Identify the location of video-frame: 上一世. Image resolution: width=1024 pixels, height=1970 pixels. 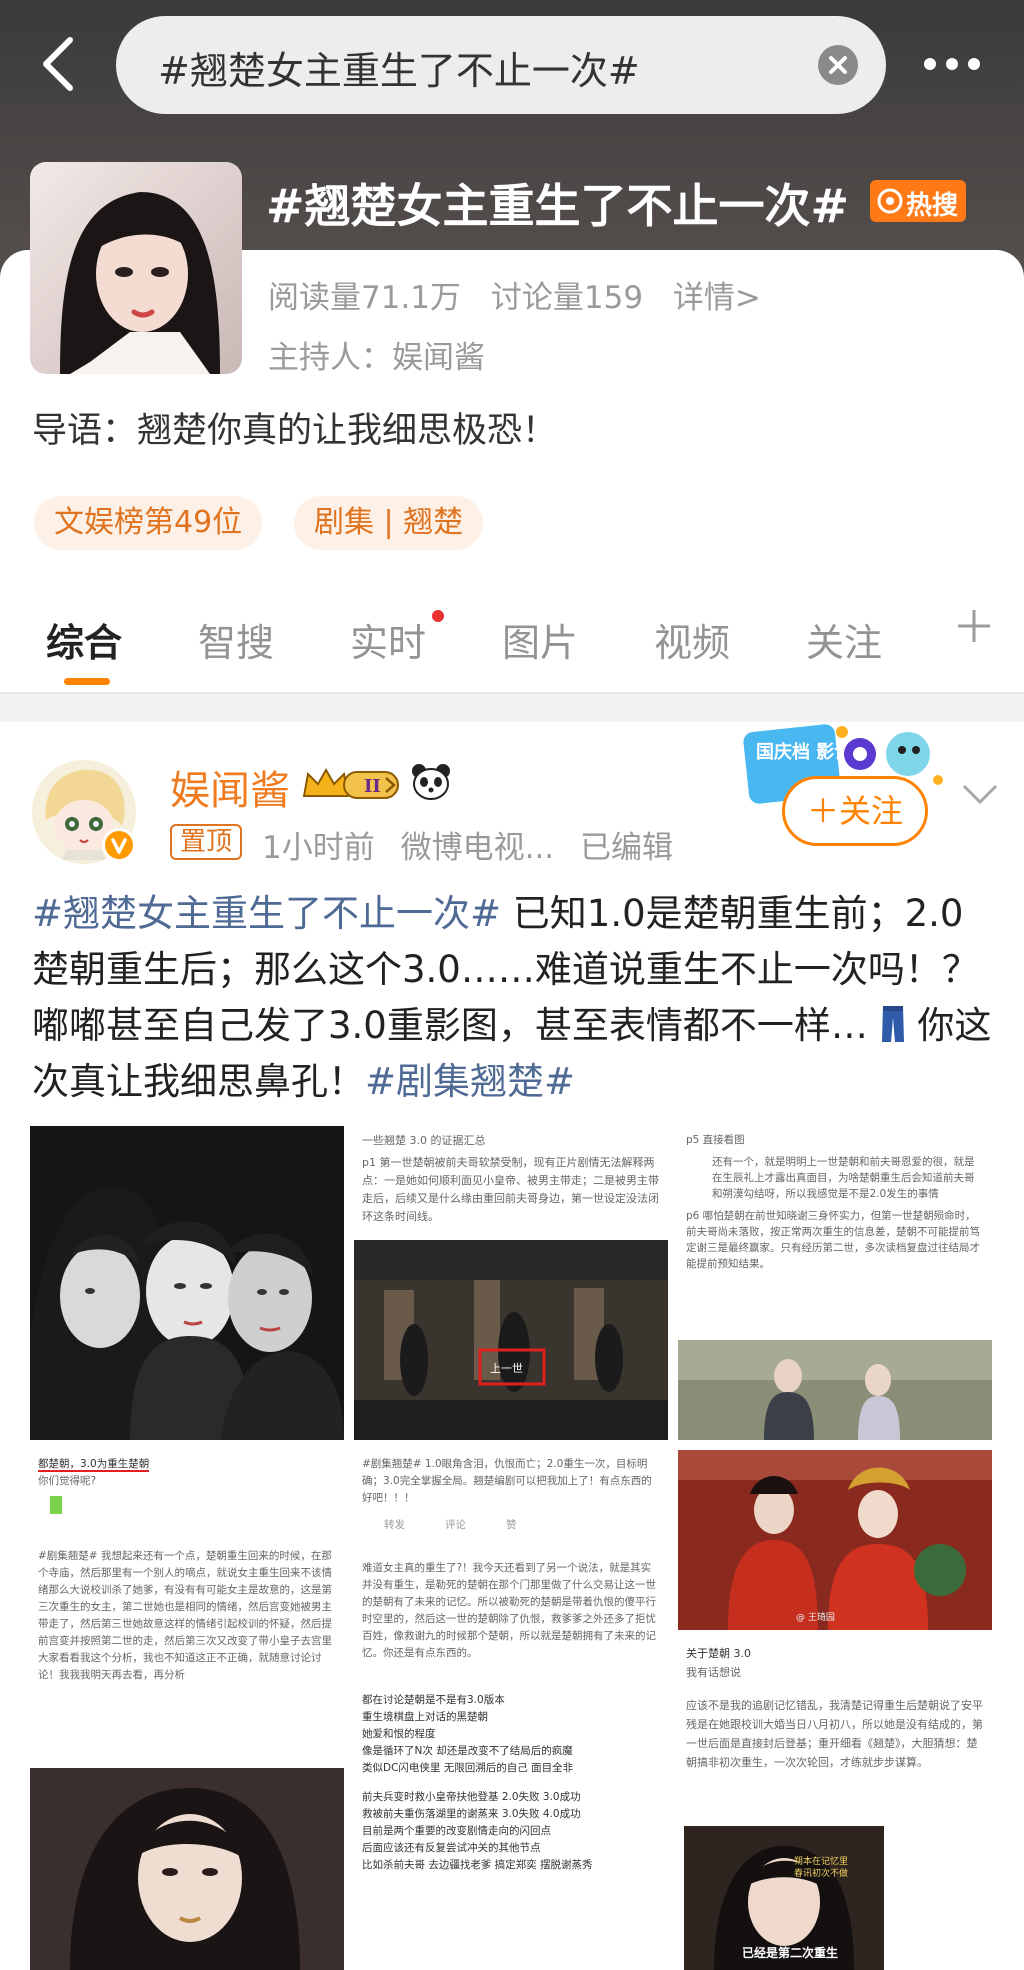
(511, 1340).